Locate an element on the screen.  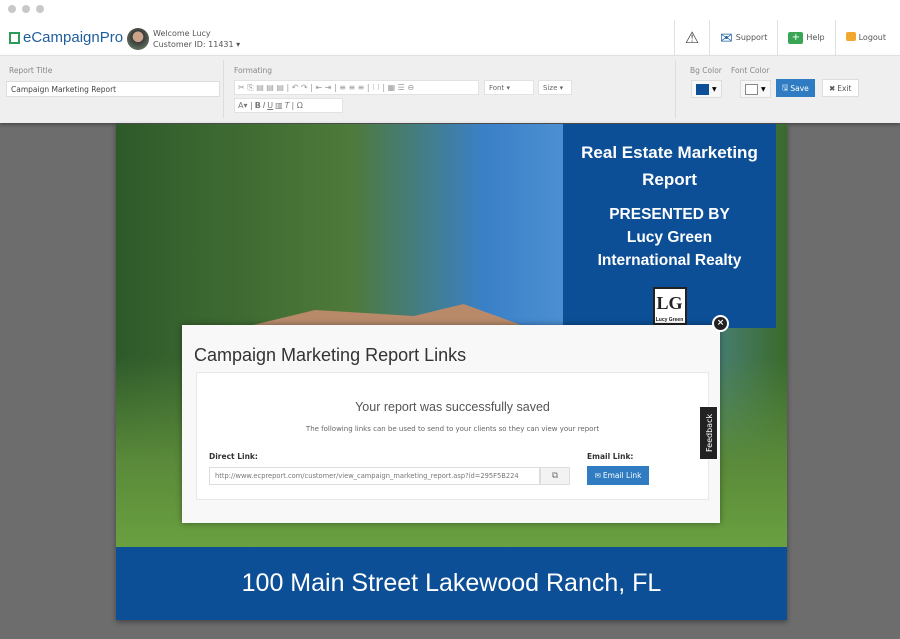
alert-button: ⚠ is located at coordinates (691, 37).